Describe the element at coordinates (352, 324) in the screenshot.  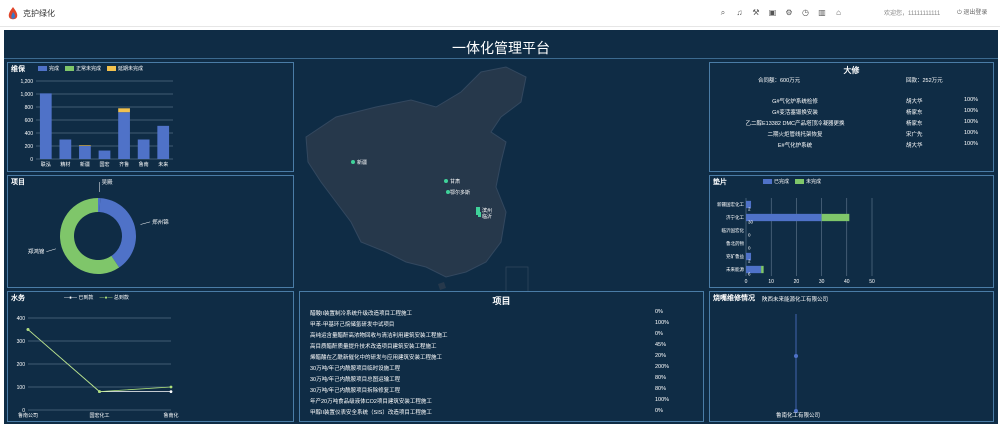
I see `project-row-name: 甲苯-甲基环己烷储氢研发中试项目` at that location.